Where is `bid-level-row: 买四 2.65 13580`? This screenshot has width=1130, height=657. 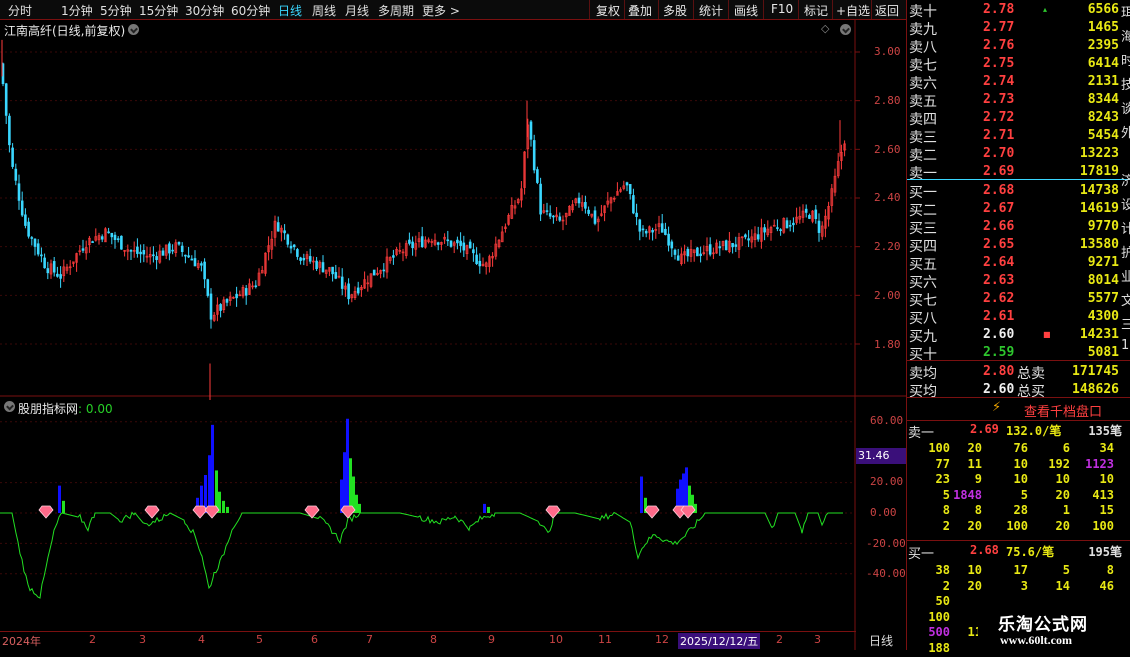
bid-level-row: 买四 2.65 13580 is located at coordinates (1013, 245).